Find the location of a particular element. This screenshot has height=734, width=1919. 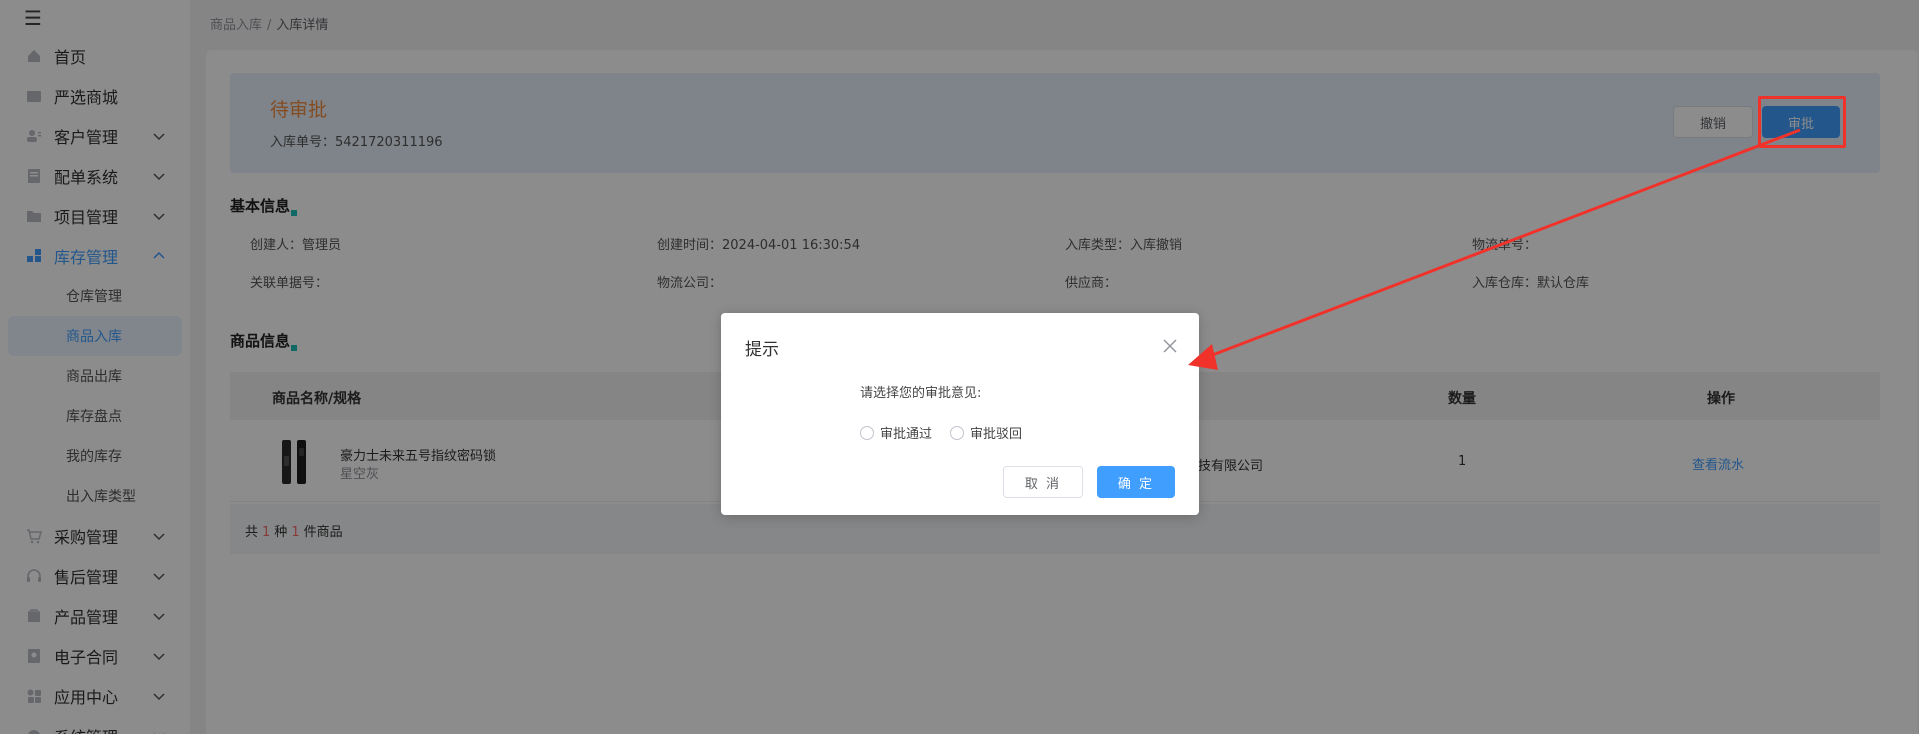

approval-dialog: 提示 请选择您的审批意见: 审批通过 审批驳回 取 消 确 定 is located at coordinates (960, 414).